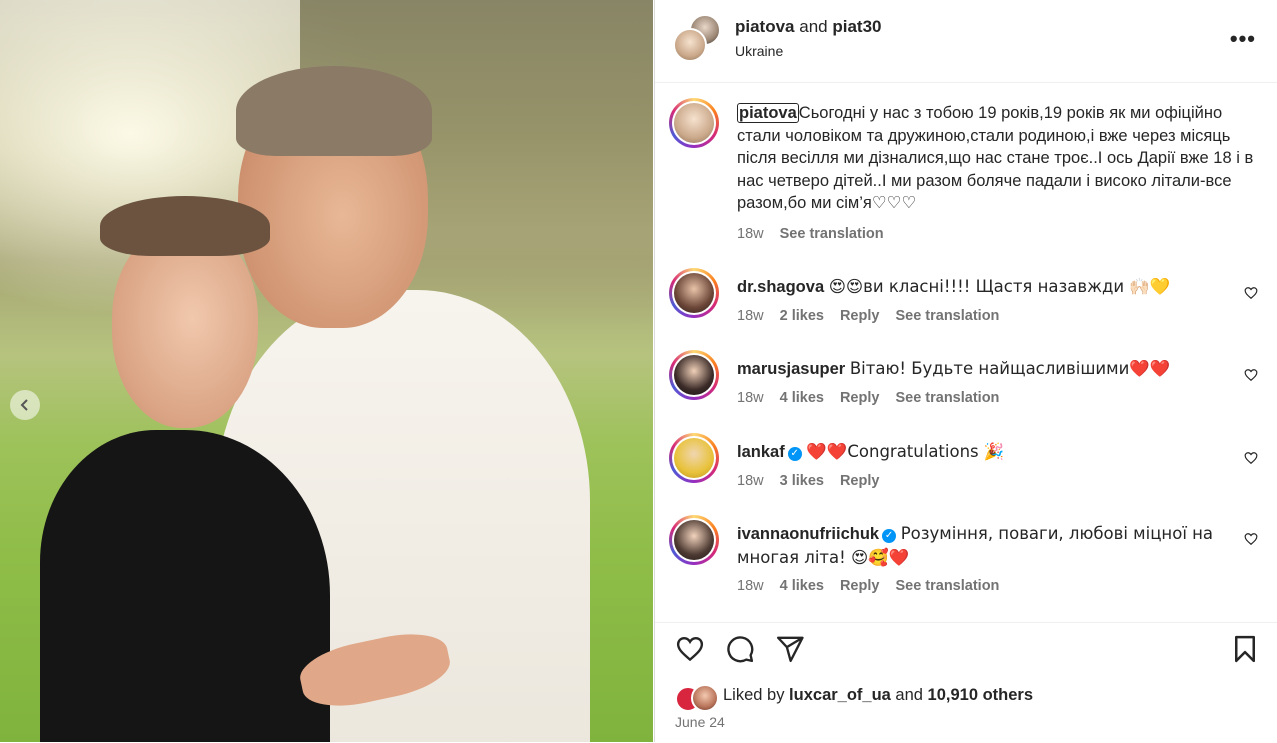  Describe the element at coordinates (802, 481) in the screenshot. I see `comment-likes: 3 likes` at that location.